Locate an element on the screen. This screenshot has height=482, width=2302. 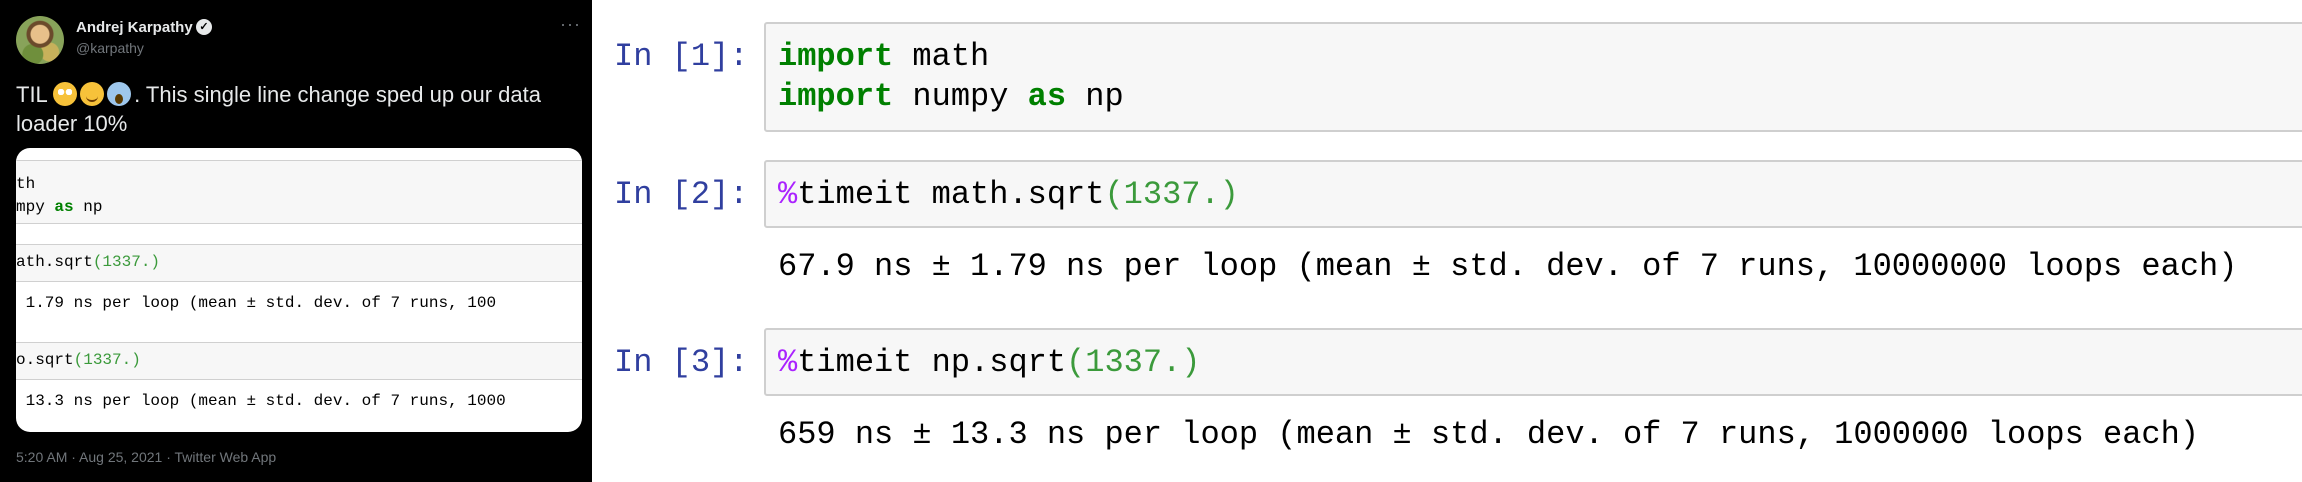
snippet-code-line: th is located at coordinates (26, 184).